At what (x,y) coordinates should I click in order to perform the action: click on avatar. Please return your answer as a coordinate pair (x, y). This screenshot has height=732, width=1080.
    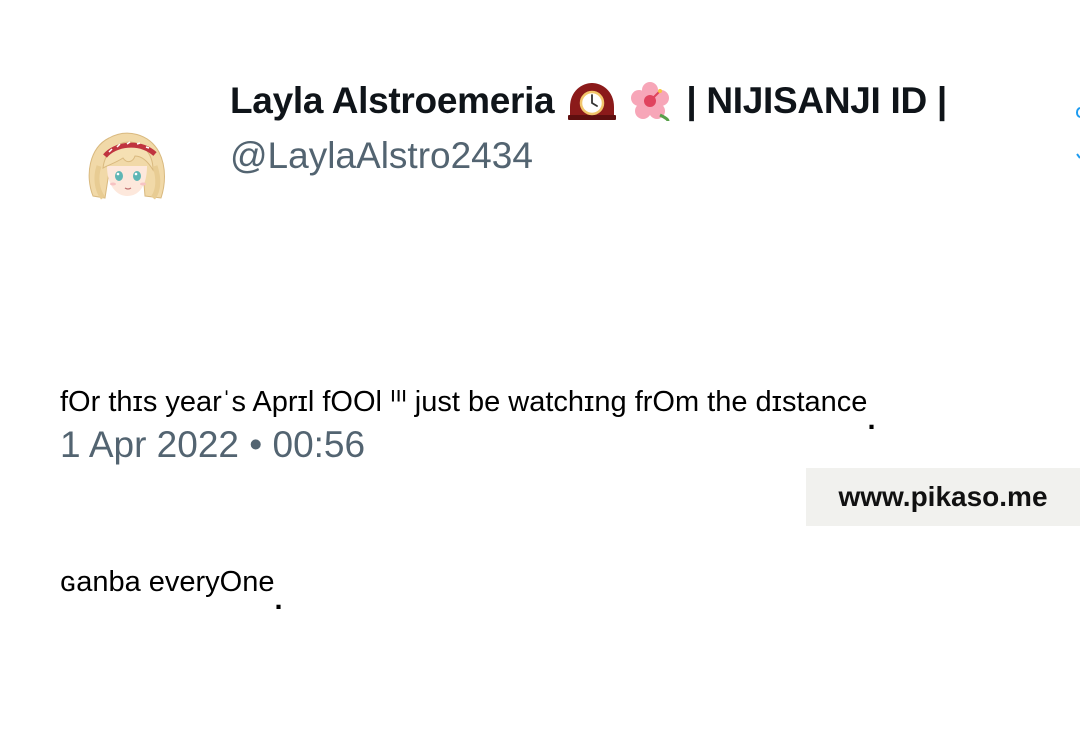
    Looking at the image, I should click on (126, 163).